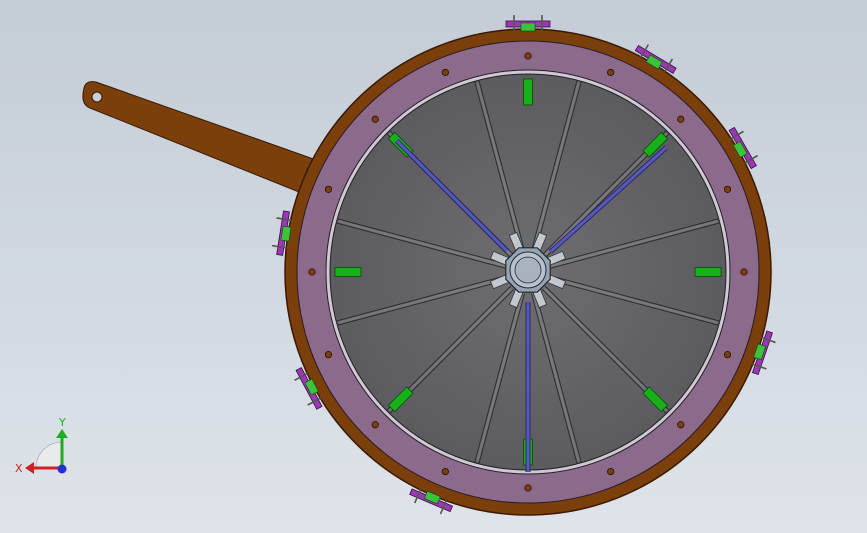 This screenshot has height=533, width=867. What do you see at coordinates (202, 138) in the screenshot?
I see `handle-arm` at bounding box center [202, 138].